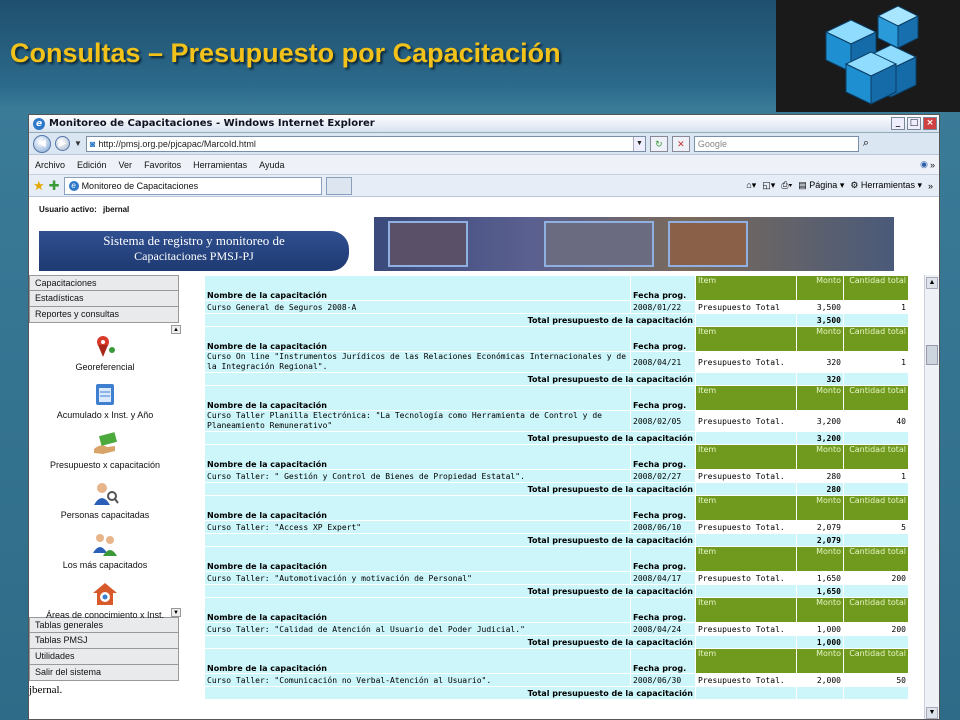 The image size is (960, 720). I want to click on scroll-up-arrow-icon: ▲, so click(932, 283).